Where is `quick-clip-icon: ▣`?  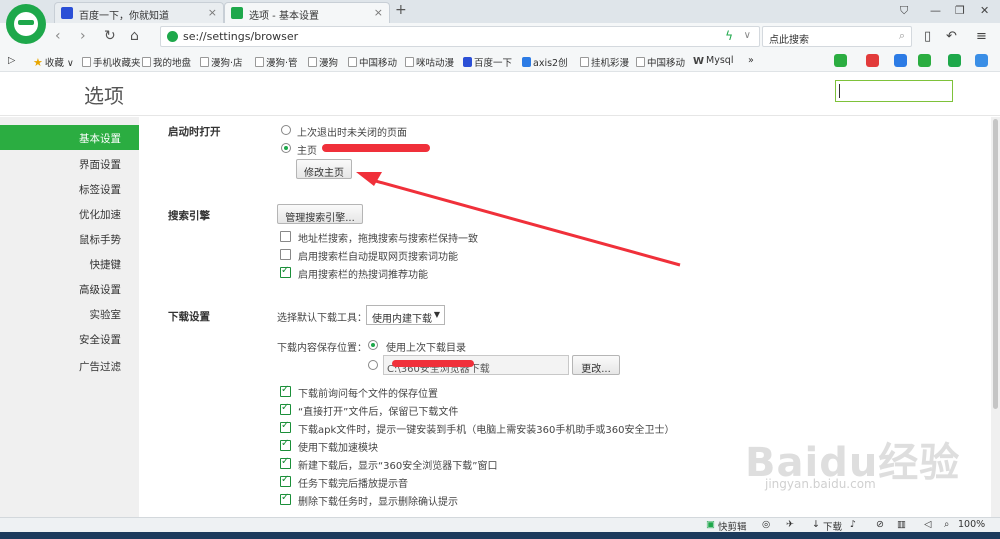
quick-clip-icon: ▣ is located at coordinates (710, 524).